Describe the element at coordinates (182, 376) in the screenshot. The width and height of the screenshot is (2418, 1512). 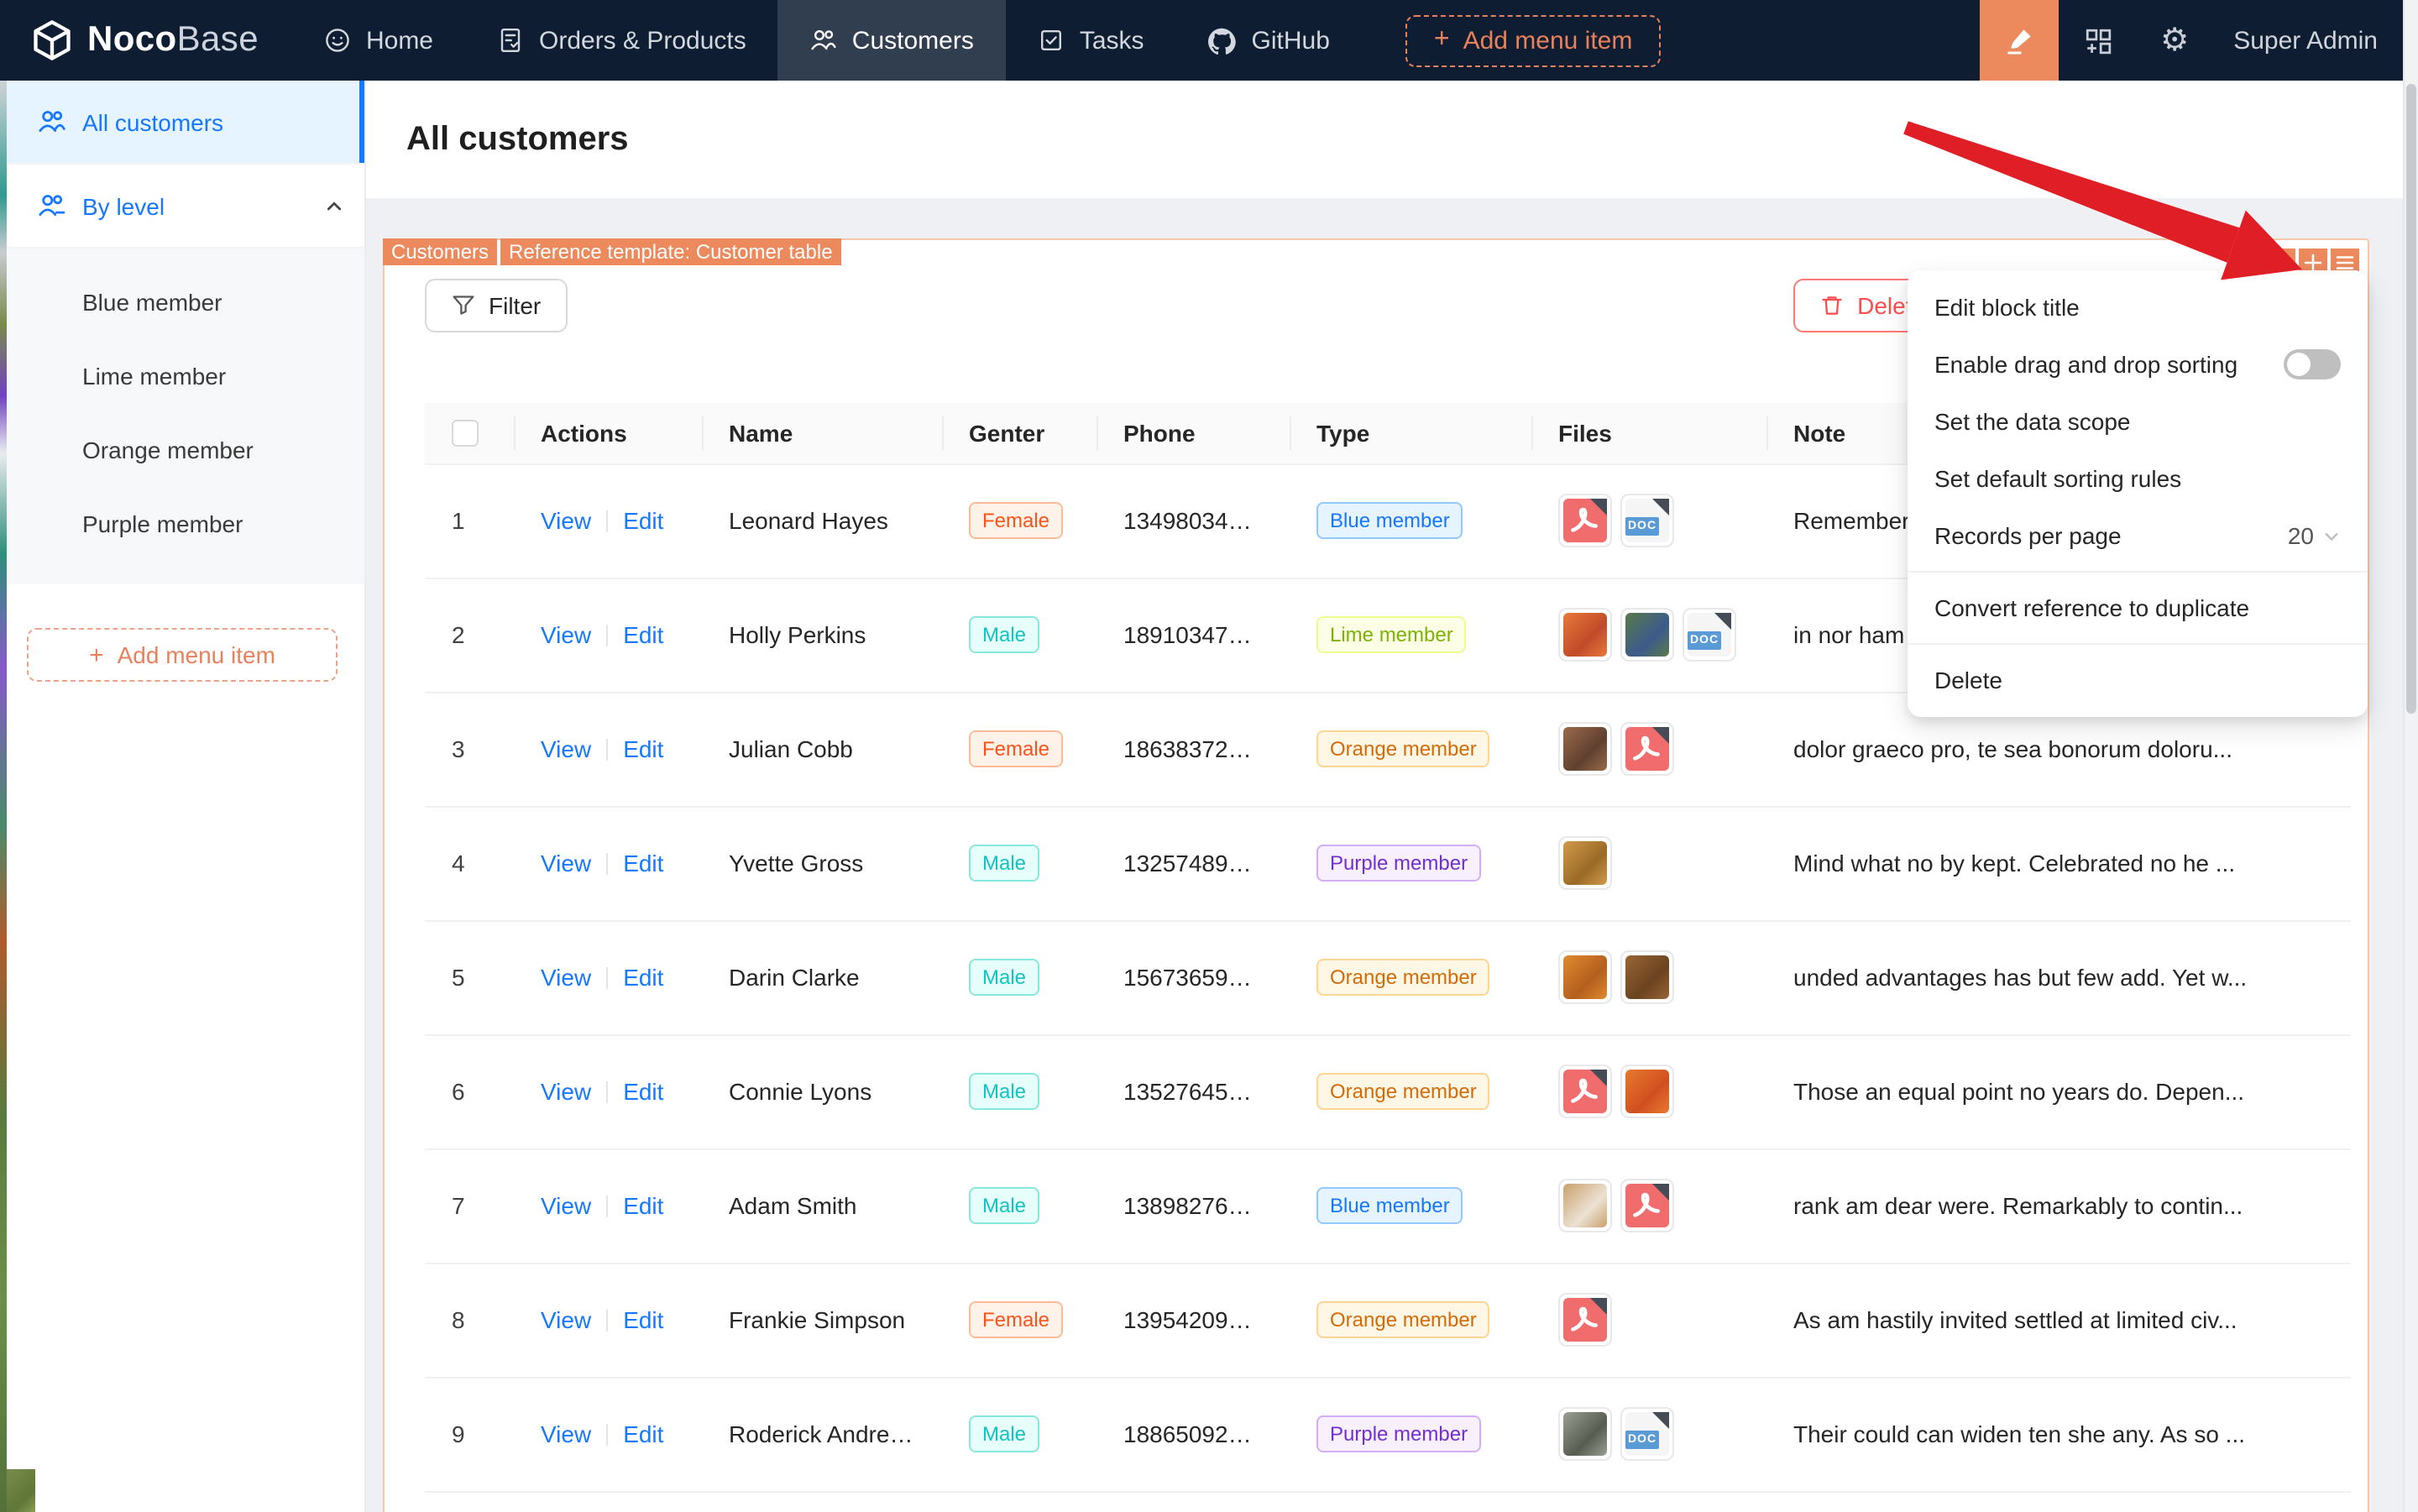
I see `sidebar-item-lime-member: Lime member` at that location.